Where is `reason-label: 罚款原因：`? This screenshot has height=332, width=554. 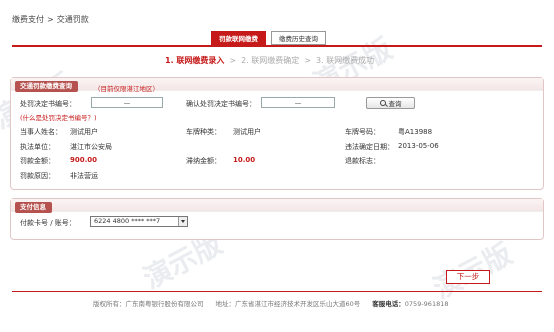 reason-label: 罚款原因： is located at coordinates (37, 176).